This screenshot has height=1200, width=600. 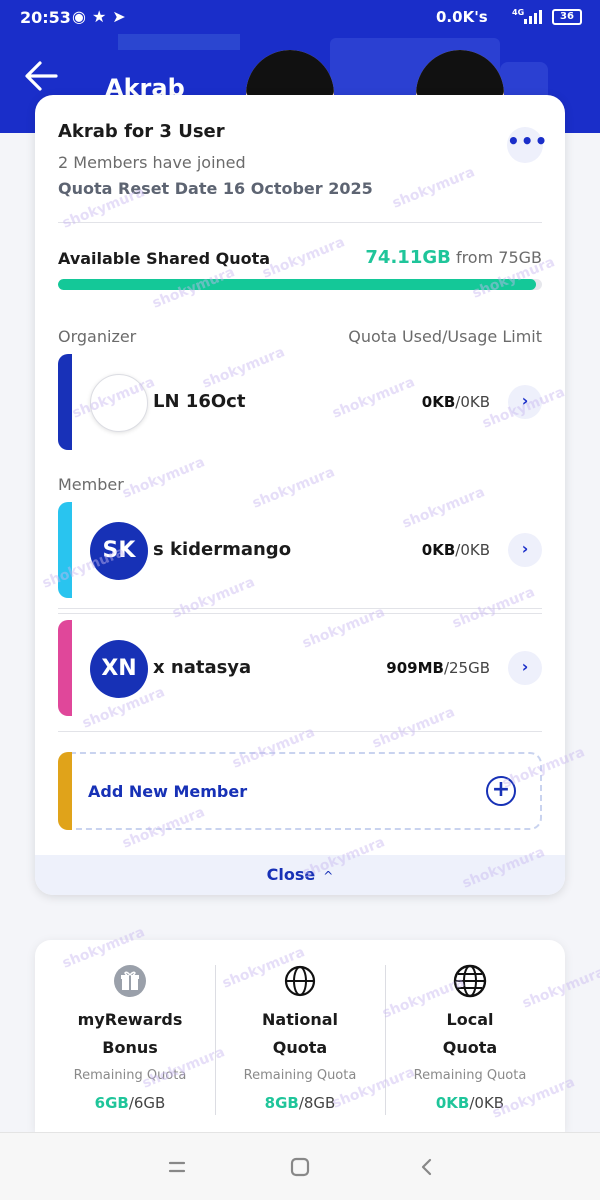 What do you see at coordinates (119, 669) in the screenshot?
I see `avatar: XN` at bounding box center [119, 669].